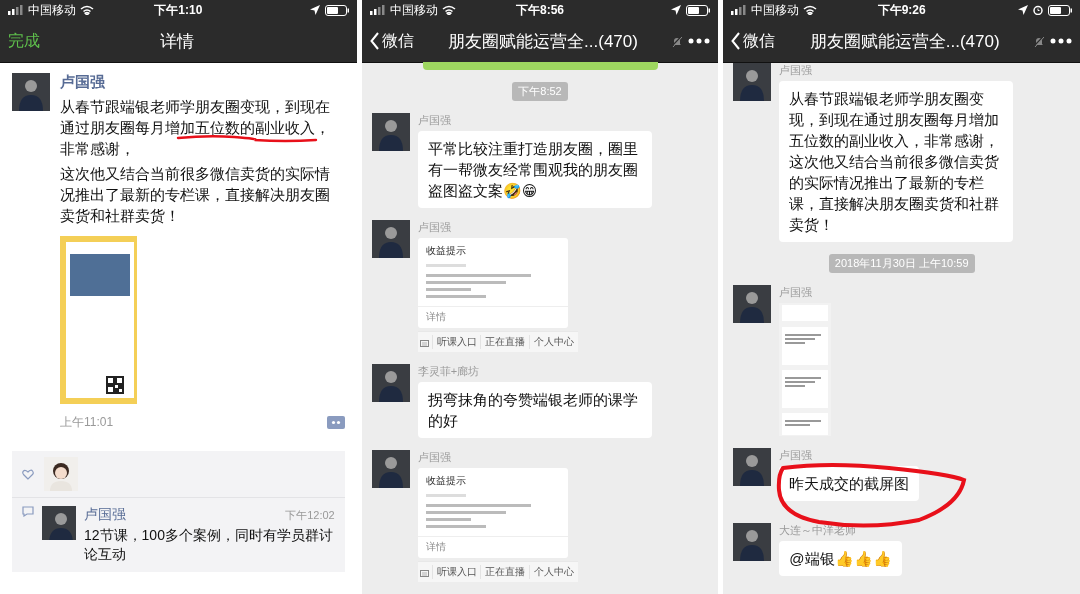 This screenshot has height=594, width=1080. What do you see at coordinates (195, 195) in the screenshot?
I see `post-text: 这次他又结合当前很多微信卖货的实际情况推出了最新的专栏课，直接解决朋友圈卖货和社群卖货！` at bounding box center [195, 195].